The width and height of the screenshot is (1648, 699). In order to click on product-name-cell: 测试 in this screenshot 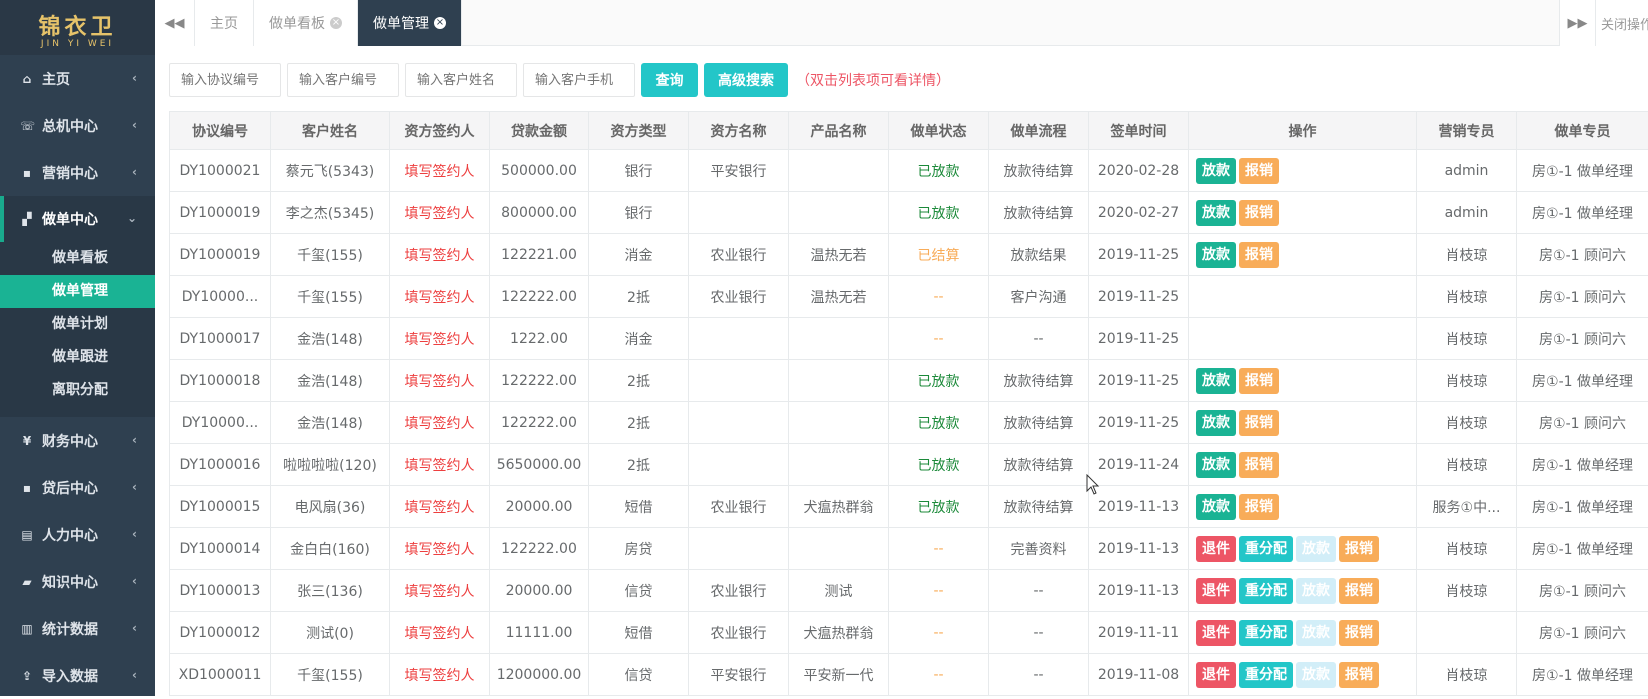, I will do `click(839, 591)`.